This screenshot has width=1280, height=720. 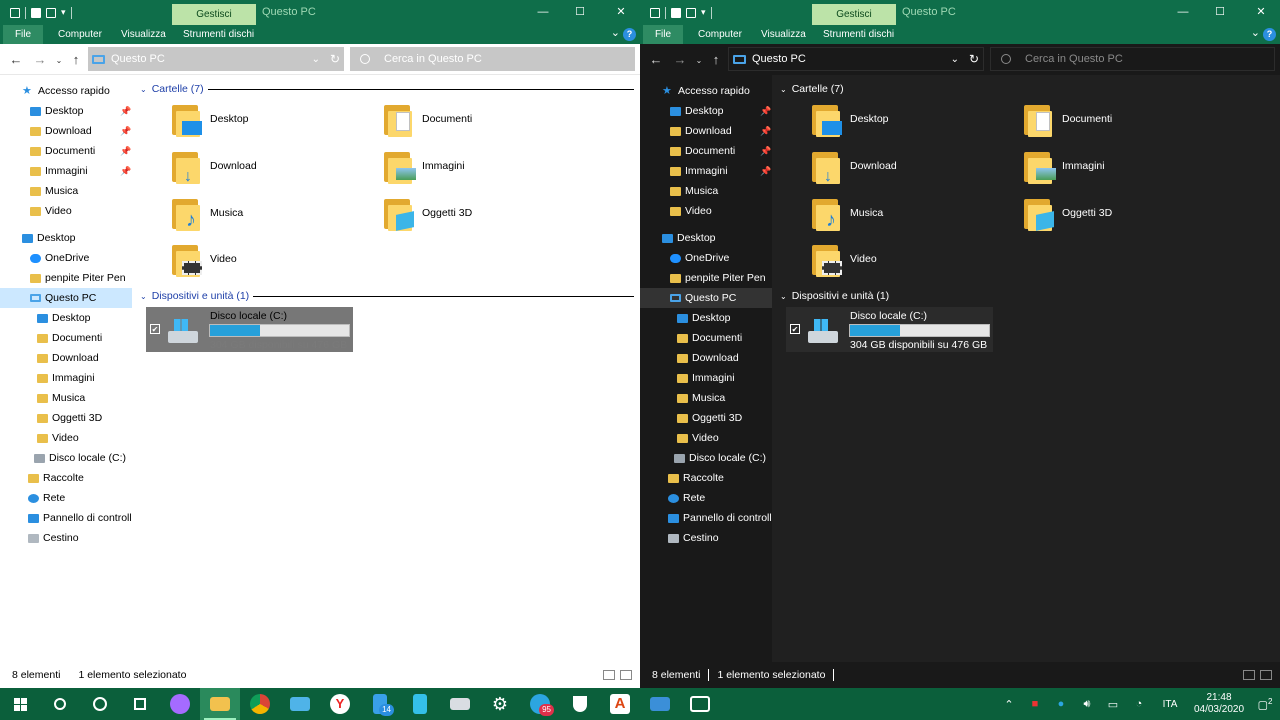 I want to click on folder-images: Immagini, so click(x=1064, y=167).